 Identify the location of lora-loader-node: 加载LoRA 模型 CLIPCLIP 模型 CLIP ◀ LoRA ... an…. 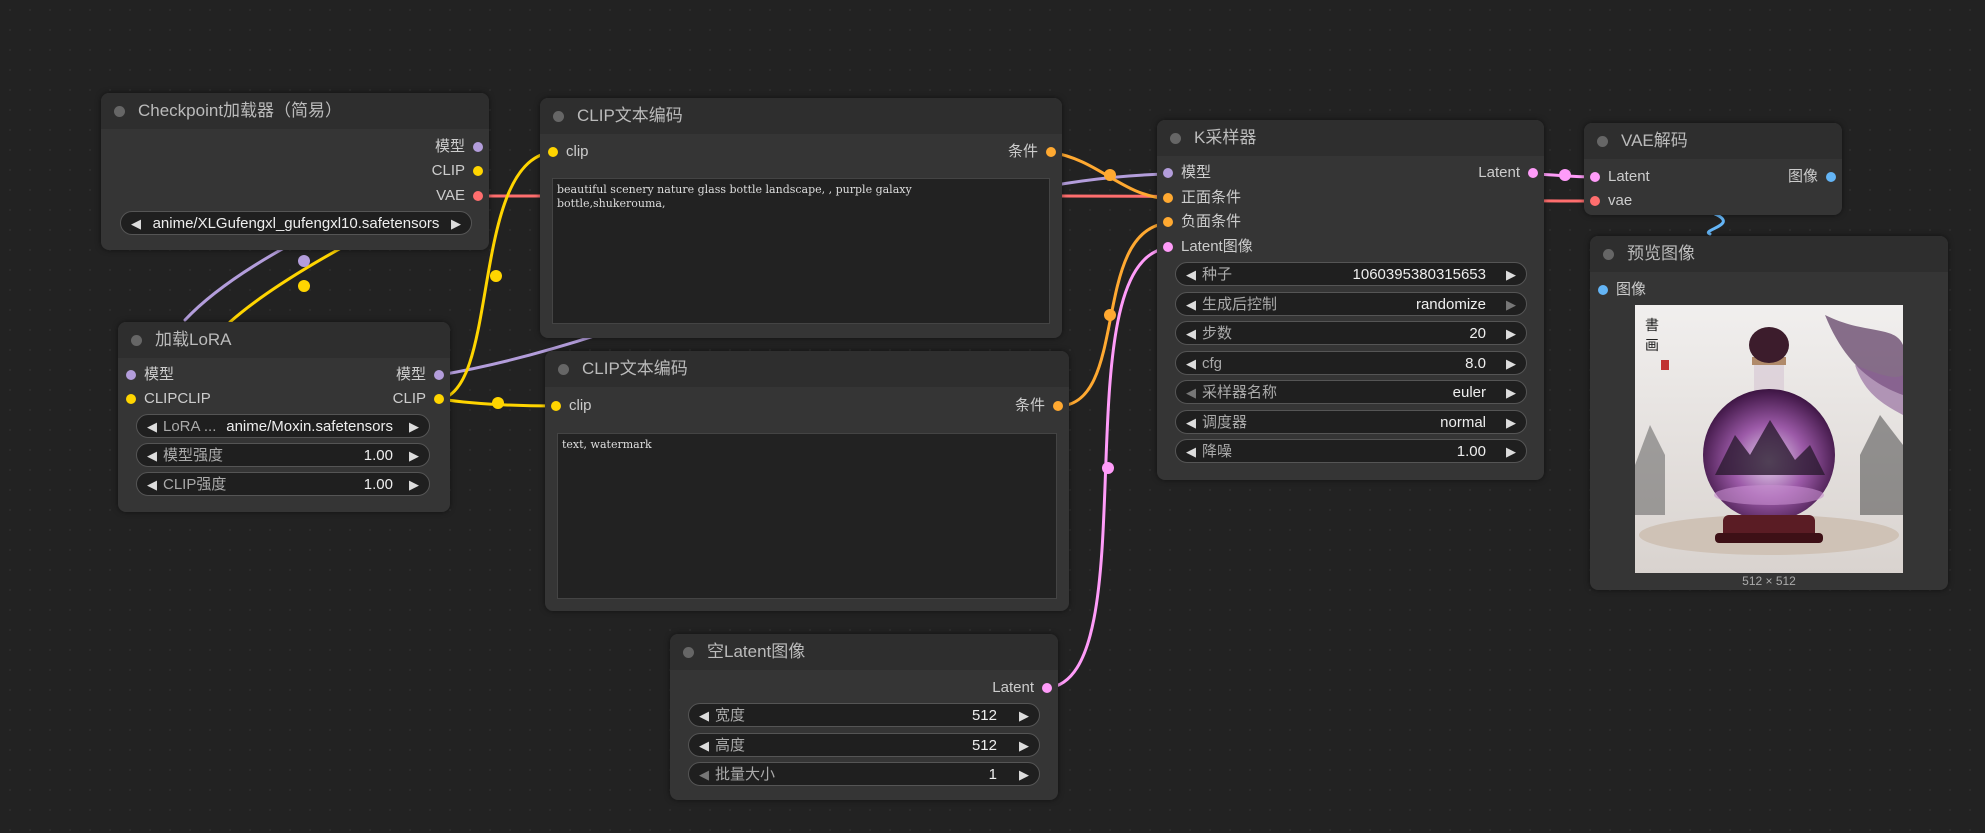
(284, 417).